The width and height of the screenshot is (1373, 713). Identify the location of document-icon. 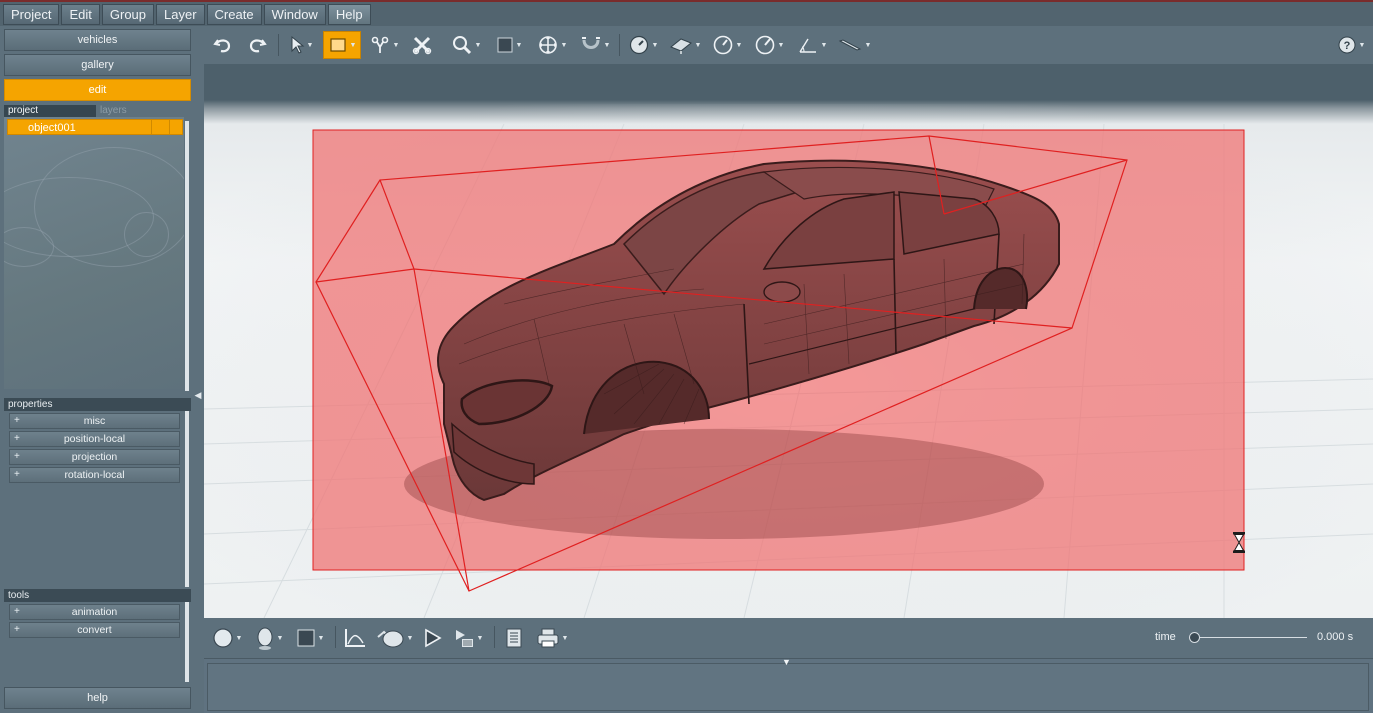
(514, 638).